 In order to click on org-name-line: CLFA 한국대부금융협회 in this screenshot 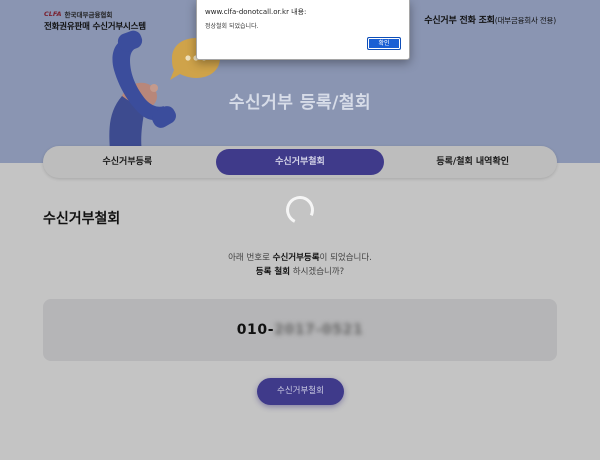, I will do `click(95, 14)`.